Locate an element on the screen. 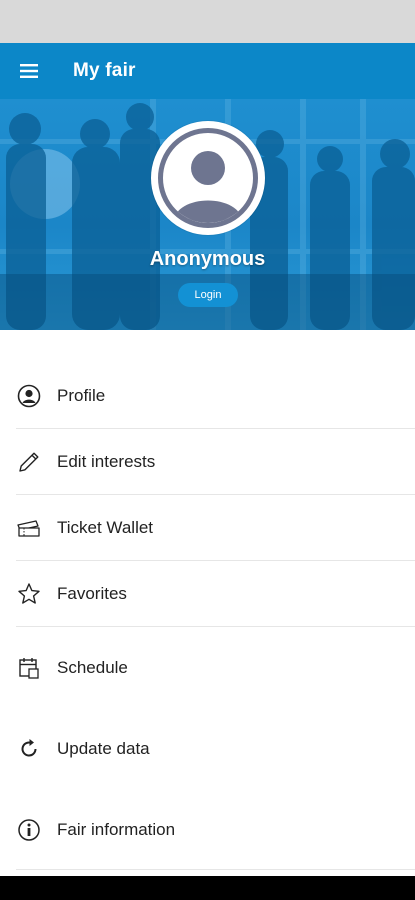 This screenshot has width=415, height=900. page-title: My fair is located at coordinates (104, 70).